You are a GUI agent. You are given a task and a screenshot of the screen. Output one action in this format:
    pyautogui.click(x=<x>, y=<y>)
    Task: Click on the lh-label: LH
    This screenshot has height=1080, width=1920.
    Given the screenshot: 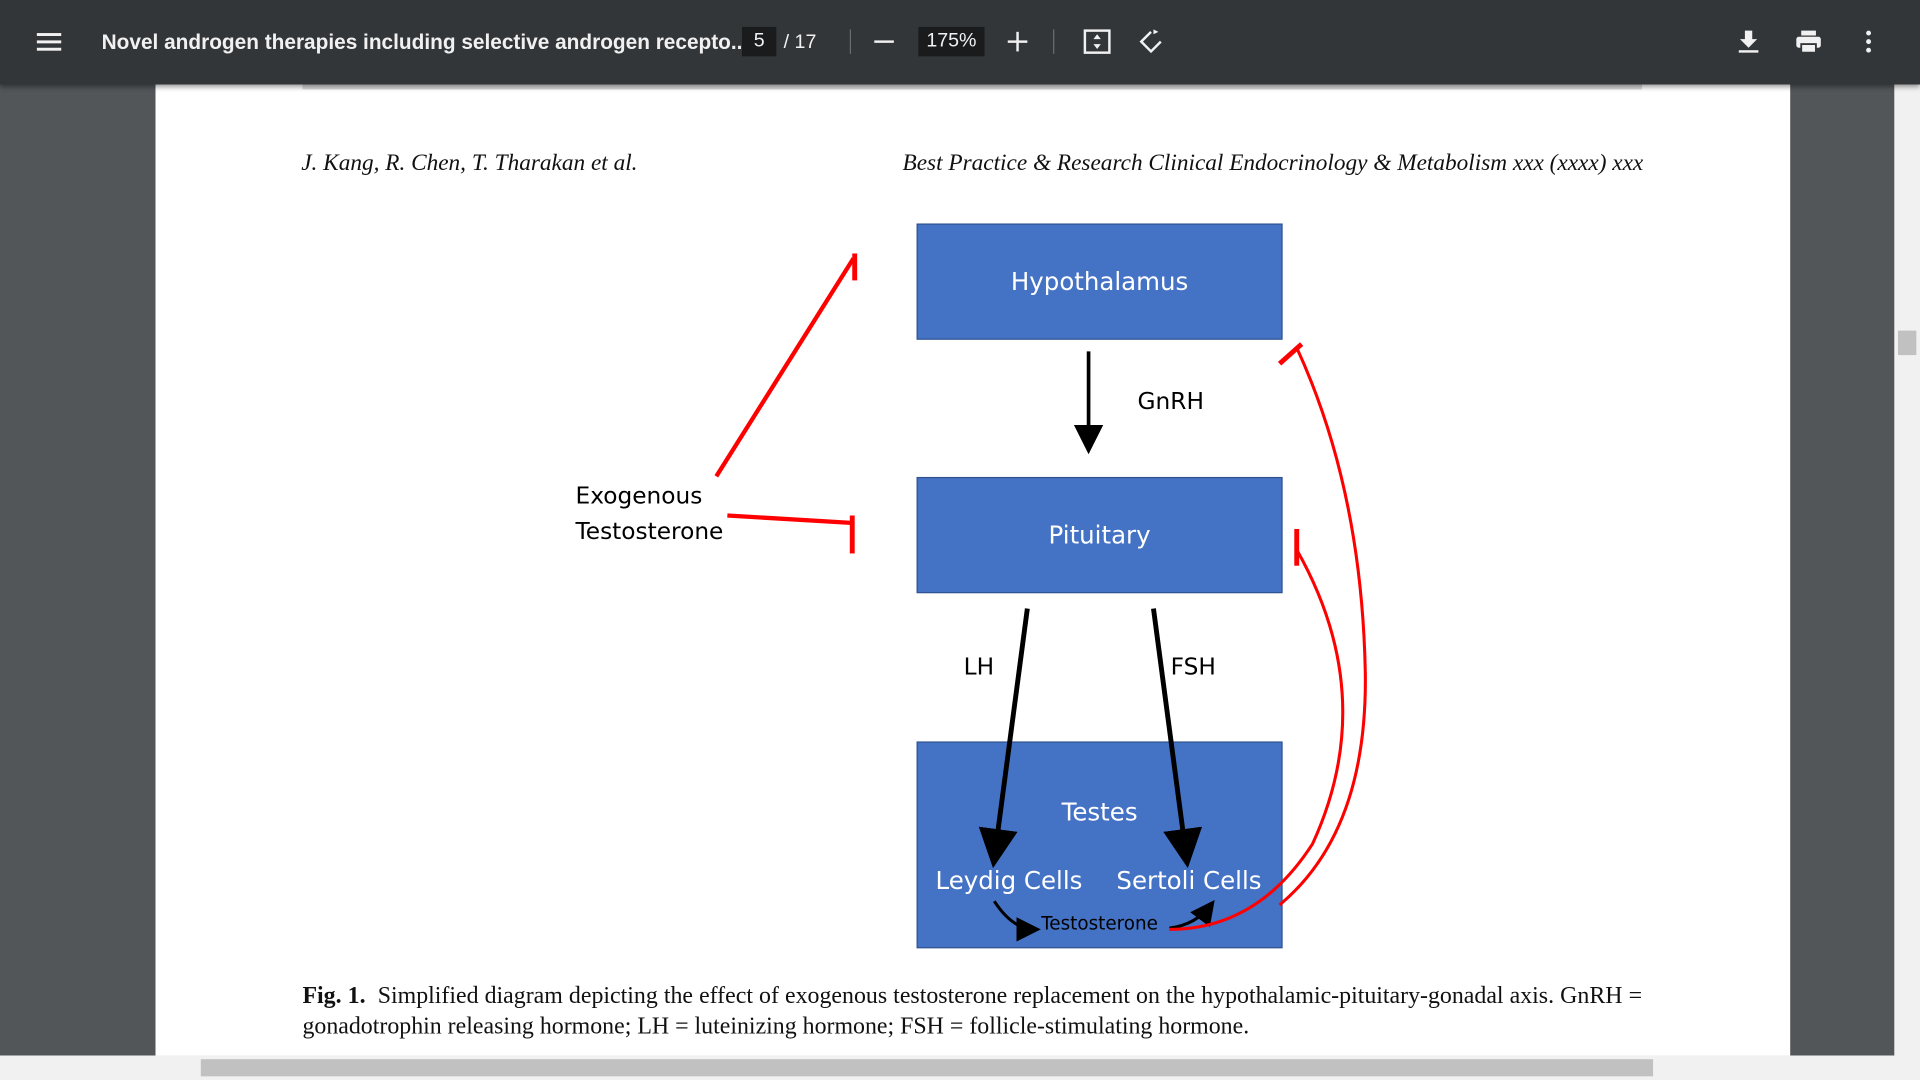 What is the action you would take?
    pyautogui.click(x=979, y=667)
    